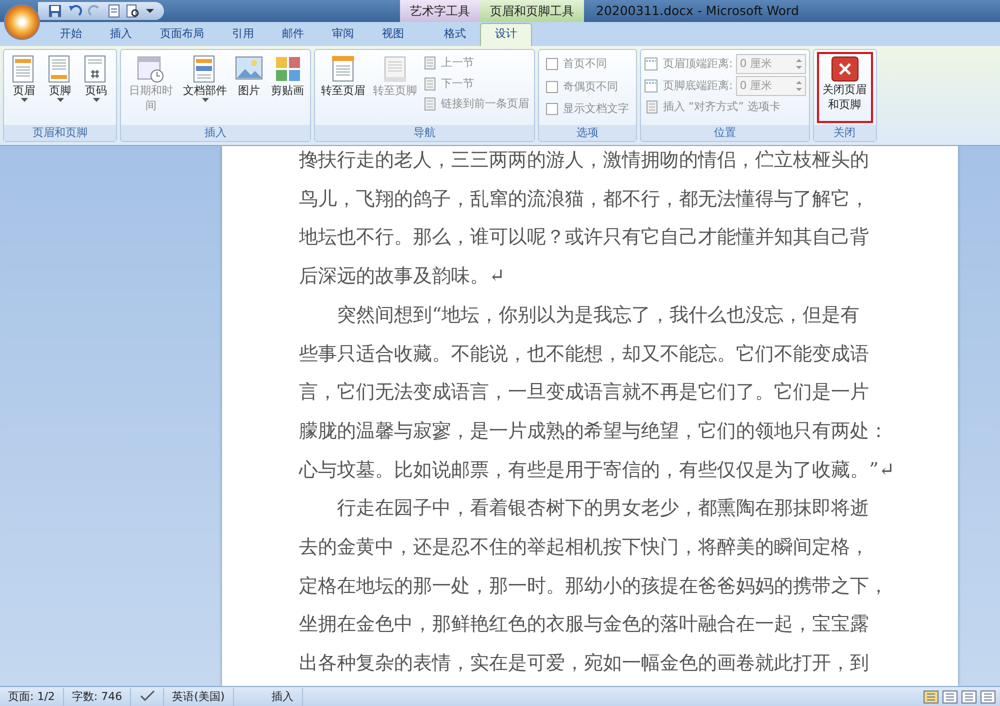 The height and width of the screenshot is (706, 1000). Describe the element at coordinates (698, 64) in the screenshot. I see `spin-label: 页眉顶端距离:` at that location.